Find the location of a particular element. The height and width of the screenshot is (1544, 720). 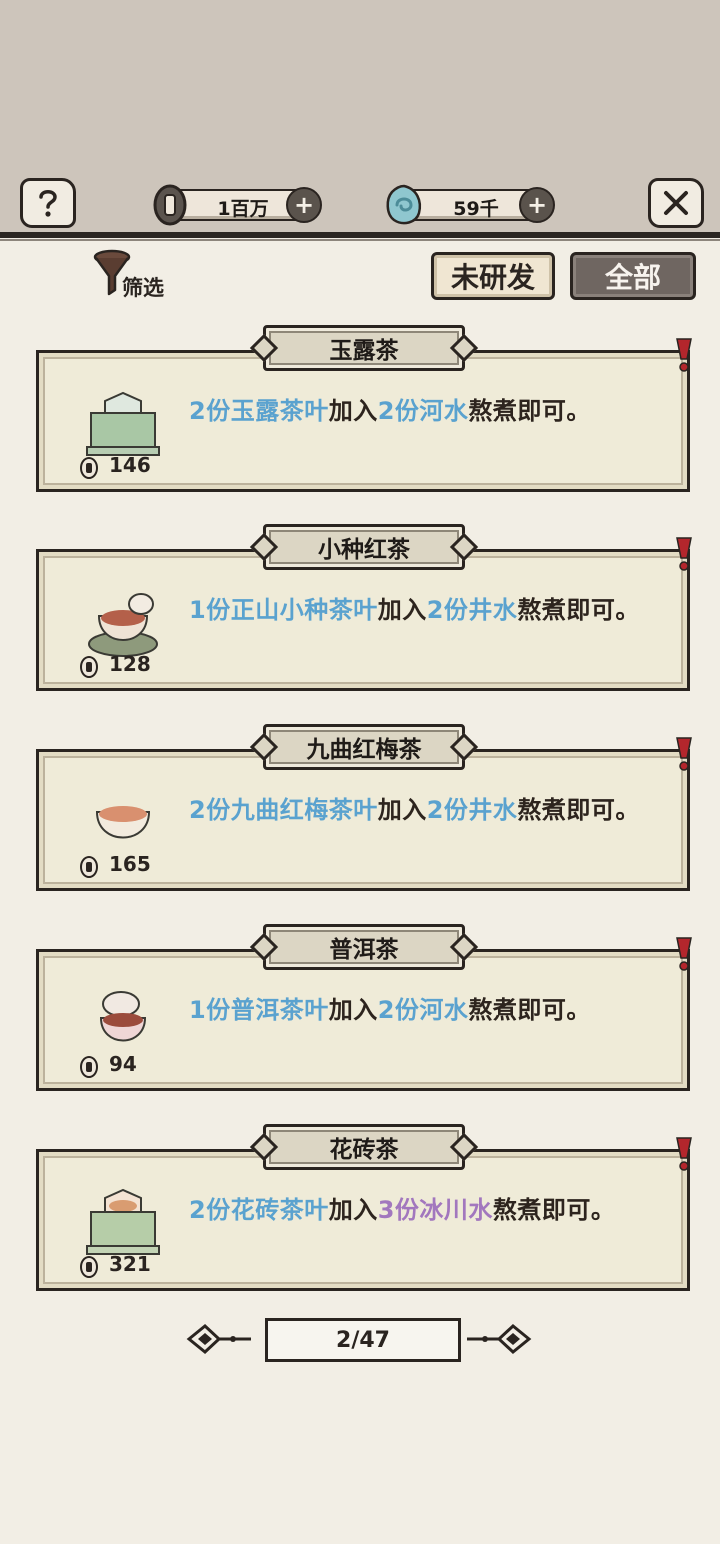

pagination: 2/47 is located at coordinates (360, 1340).